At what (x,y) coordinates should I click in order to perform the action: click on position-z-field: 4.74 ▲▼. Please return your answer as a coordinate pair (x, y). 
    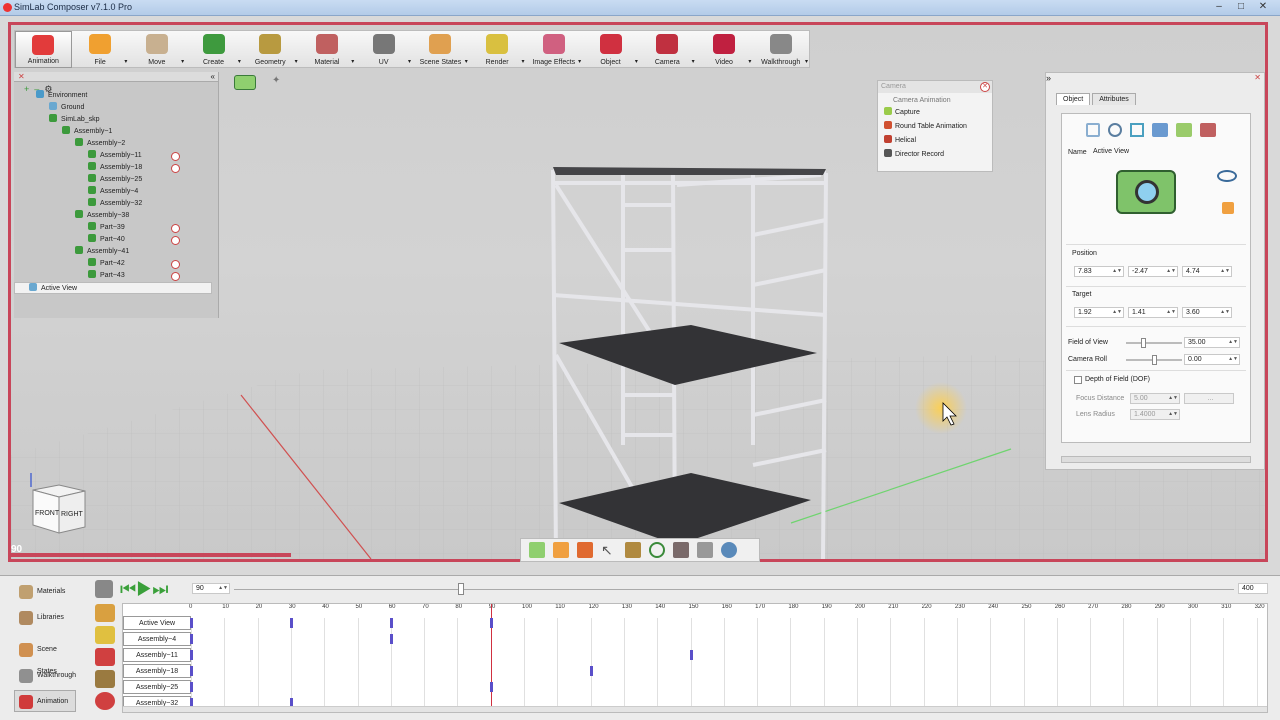
    Looking at the image, I should click on (1207, 271).